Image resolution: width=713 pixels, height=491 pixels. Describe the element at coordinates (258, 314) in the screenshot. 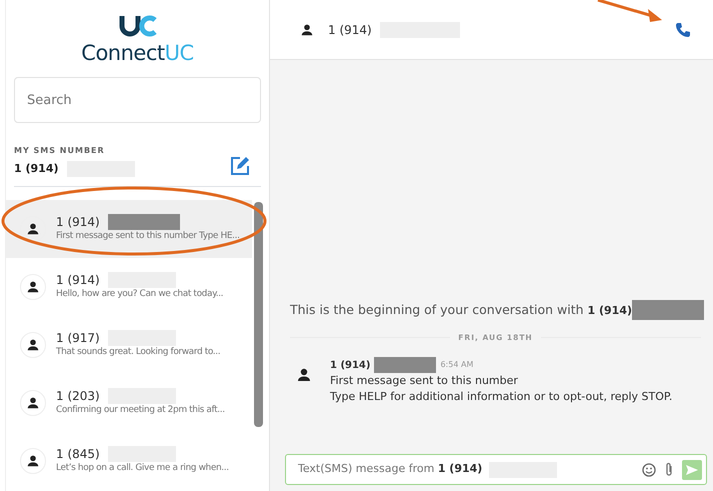

I see `scrollbar` at that location.